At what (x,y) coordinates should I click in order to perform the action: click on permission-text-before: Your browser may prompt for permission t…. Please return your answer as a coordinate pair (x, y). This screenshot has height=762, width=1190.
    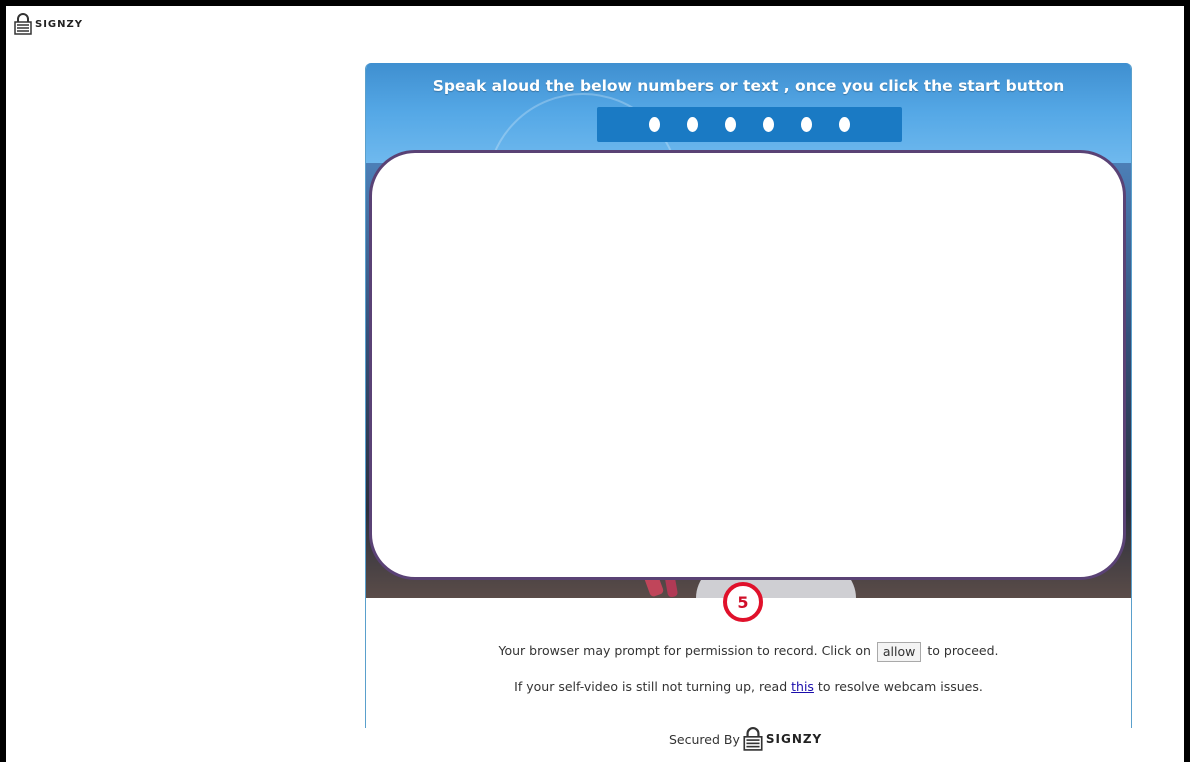
    Looking at the image, I should click on (684, 650).